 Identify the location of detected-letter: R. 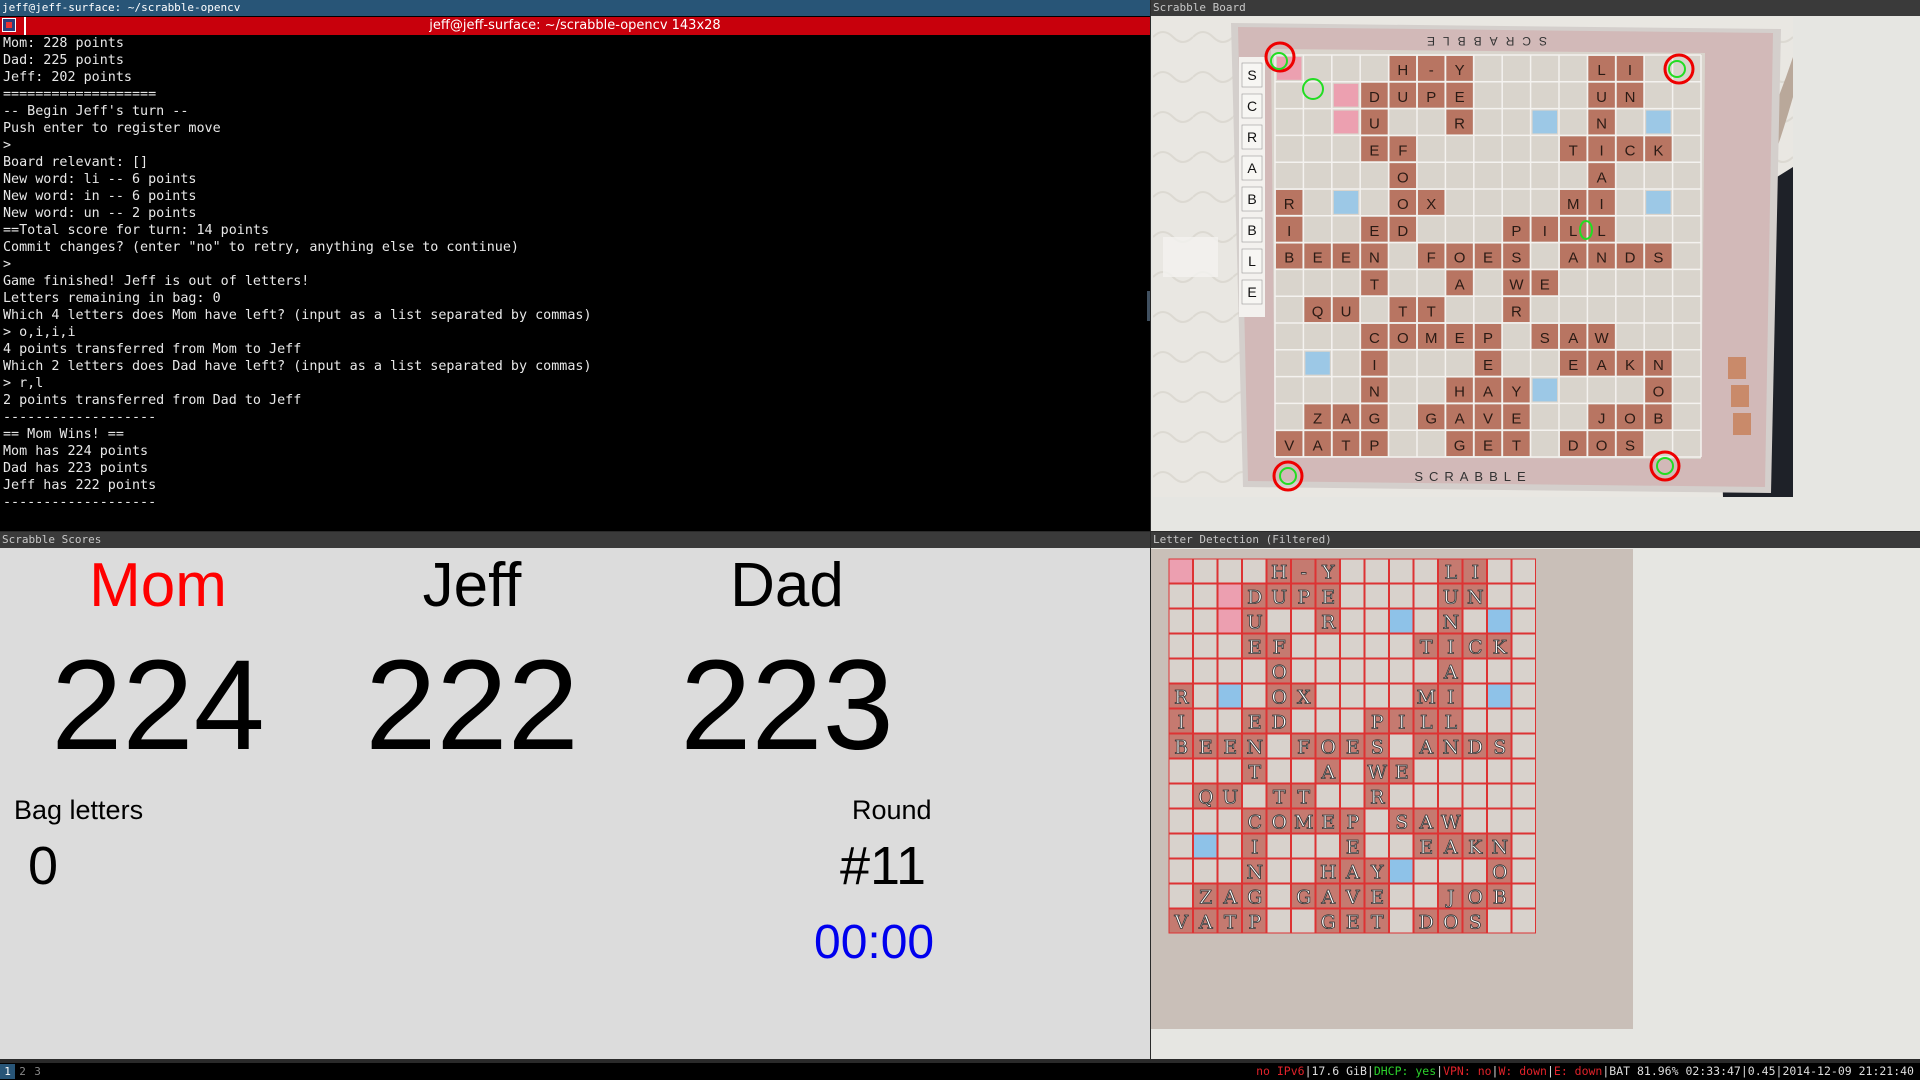
(1377, 798).